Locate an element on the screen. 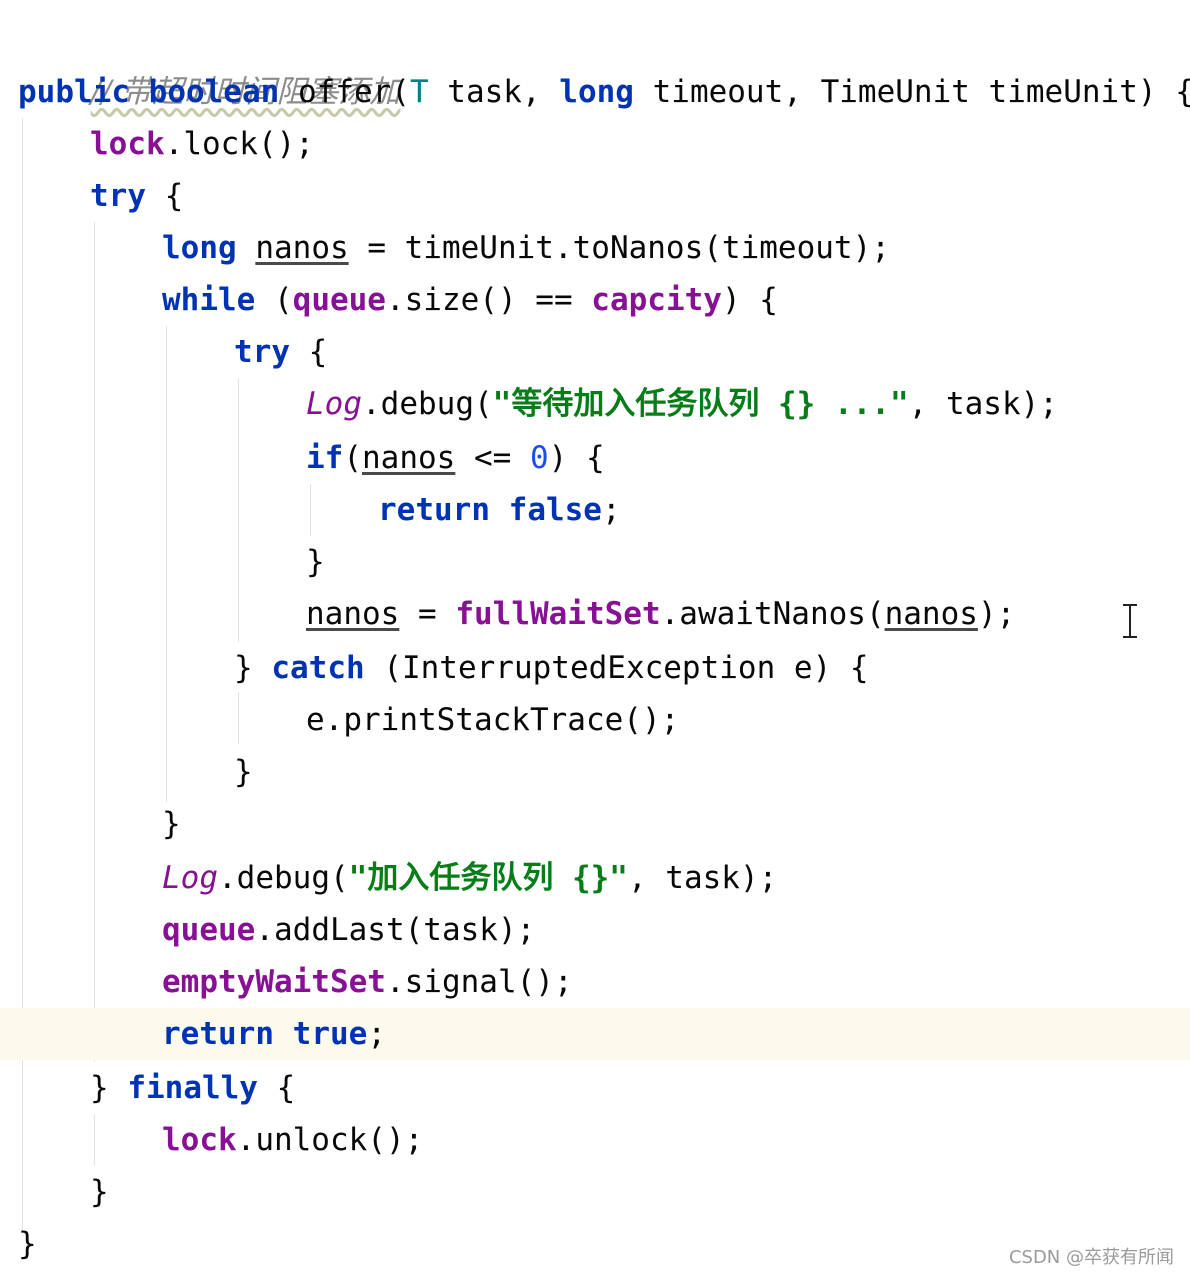 The width and height of the screenshot is (1190, 1277). code-line-log-wait: Log.debug("等待加入任务队列 {} ...", task); is located at coordinates (595, 404).